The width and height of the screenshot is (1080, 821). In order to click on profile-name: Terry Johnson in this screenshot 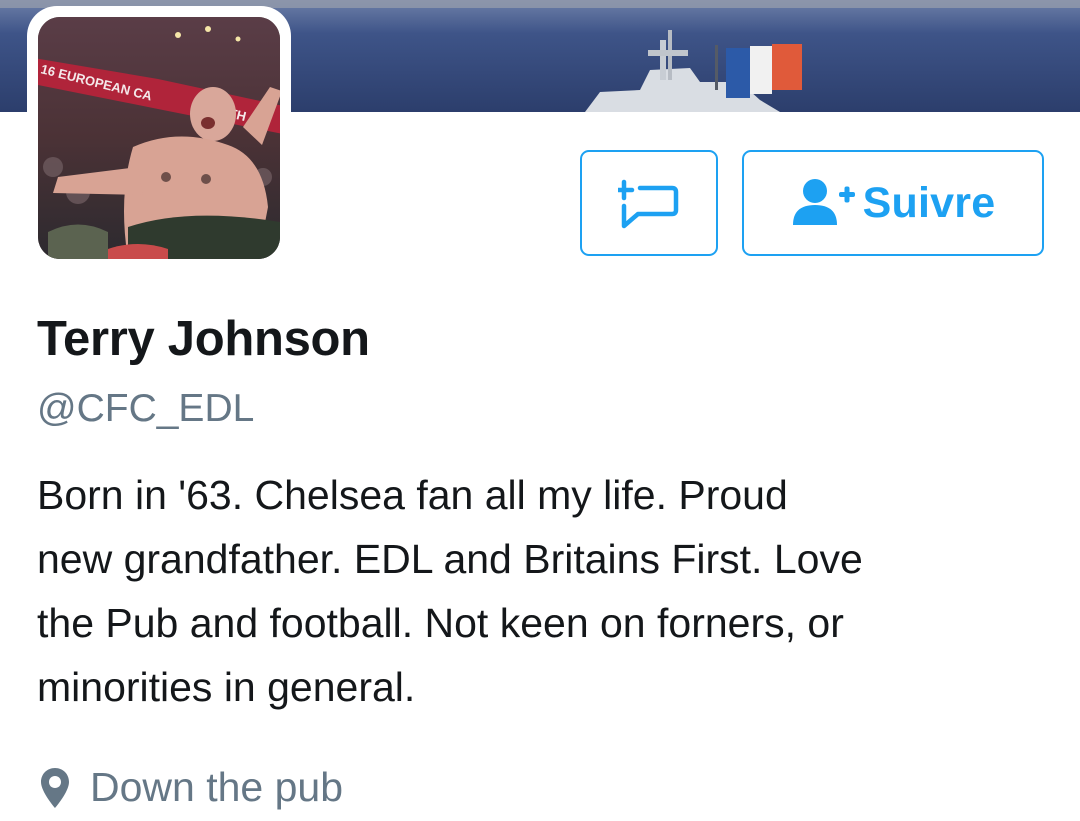, I will do `click(203, 339)`.